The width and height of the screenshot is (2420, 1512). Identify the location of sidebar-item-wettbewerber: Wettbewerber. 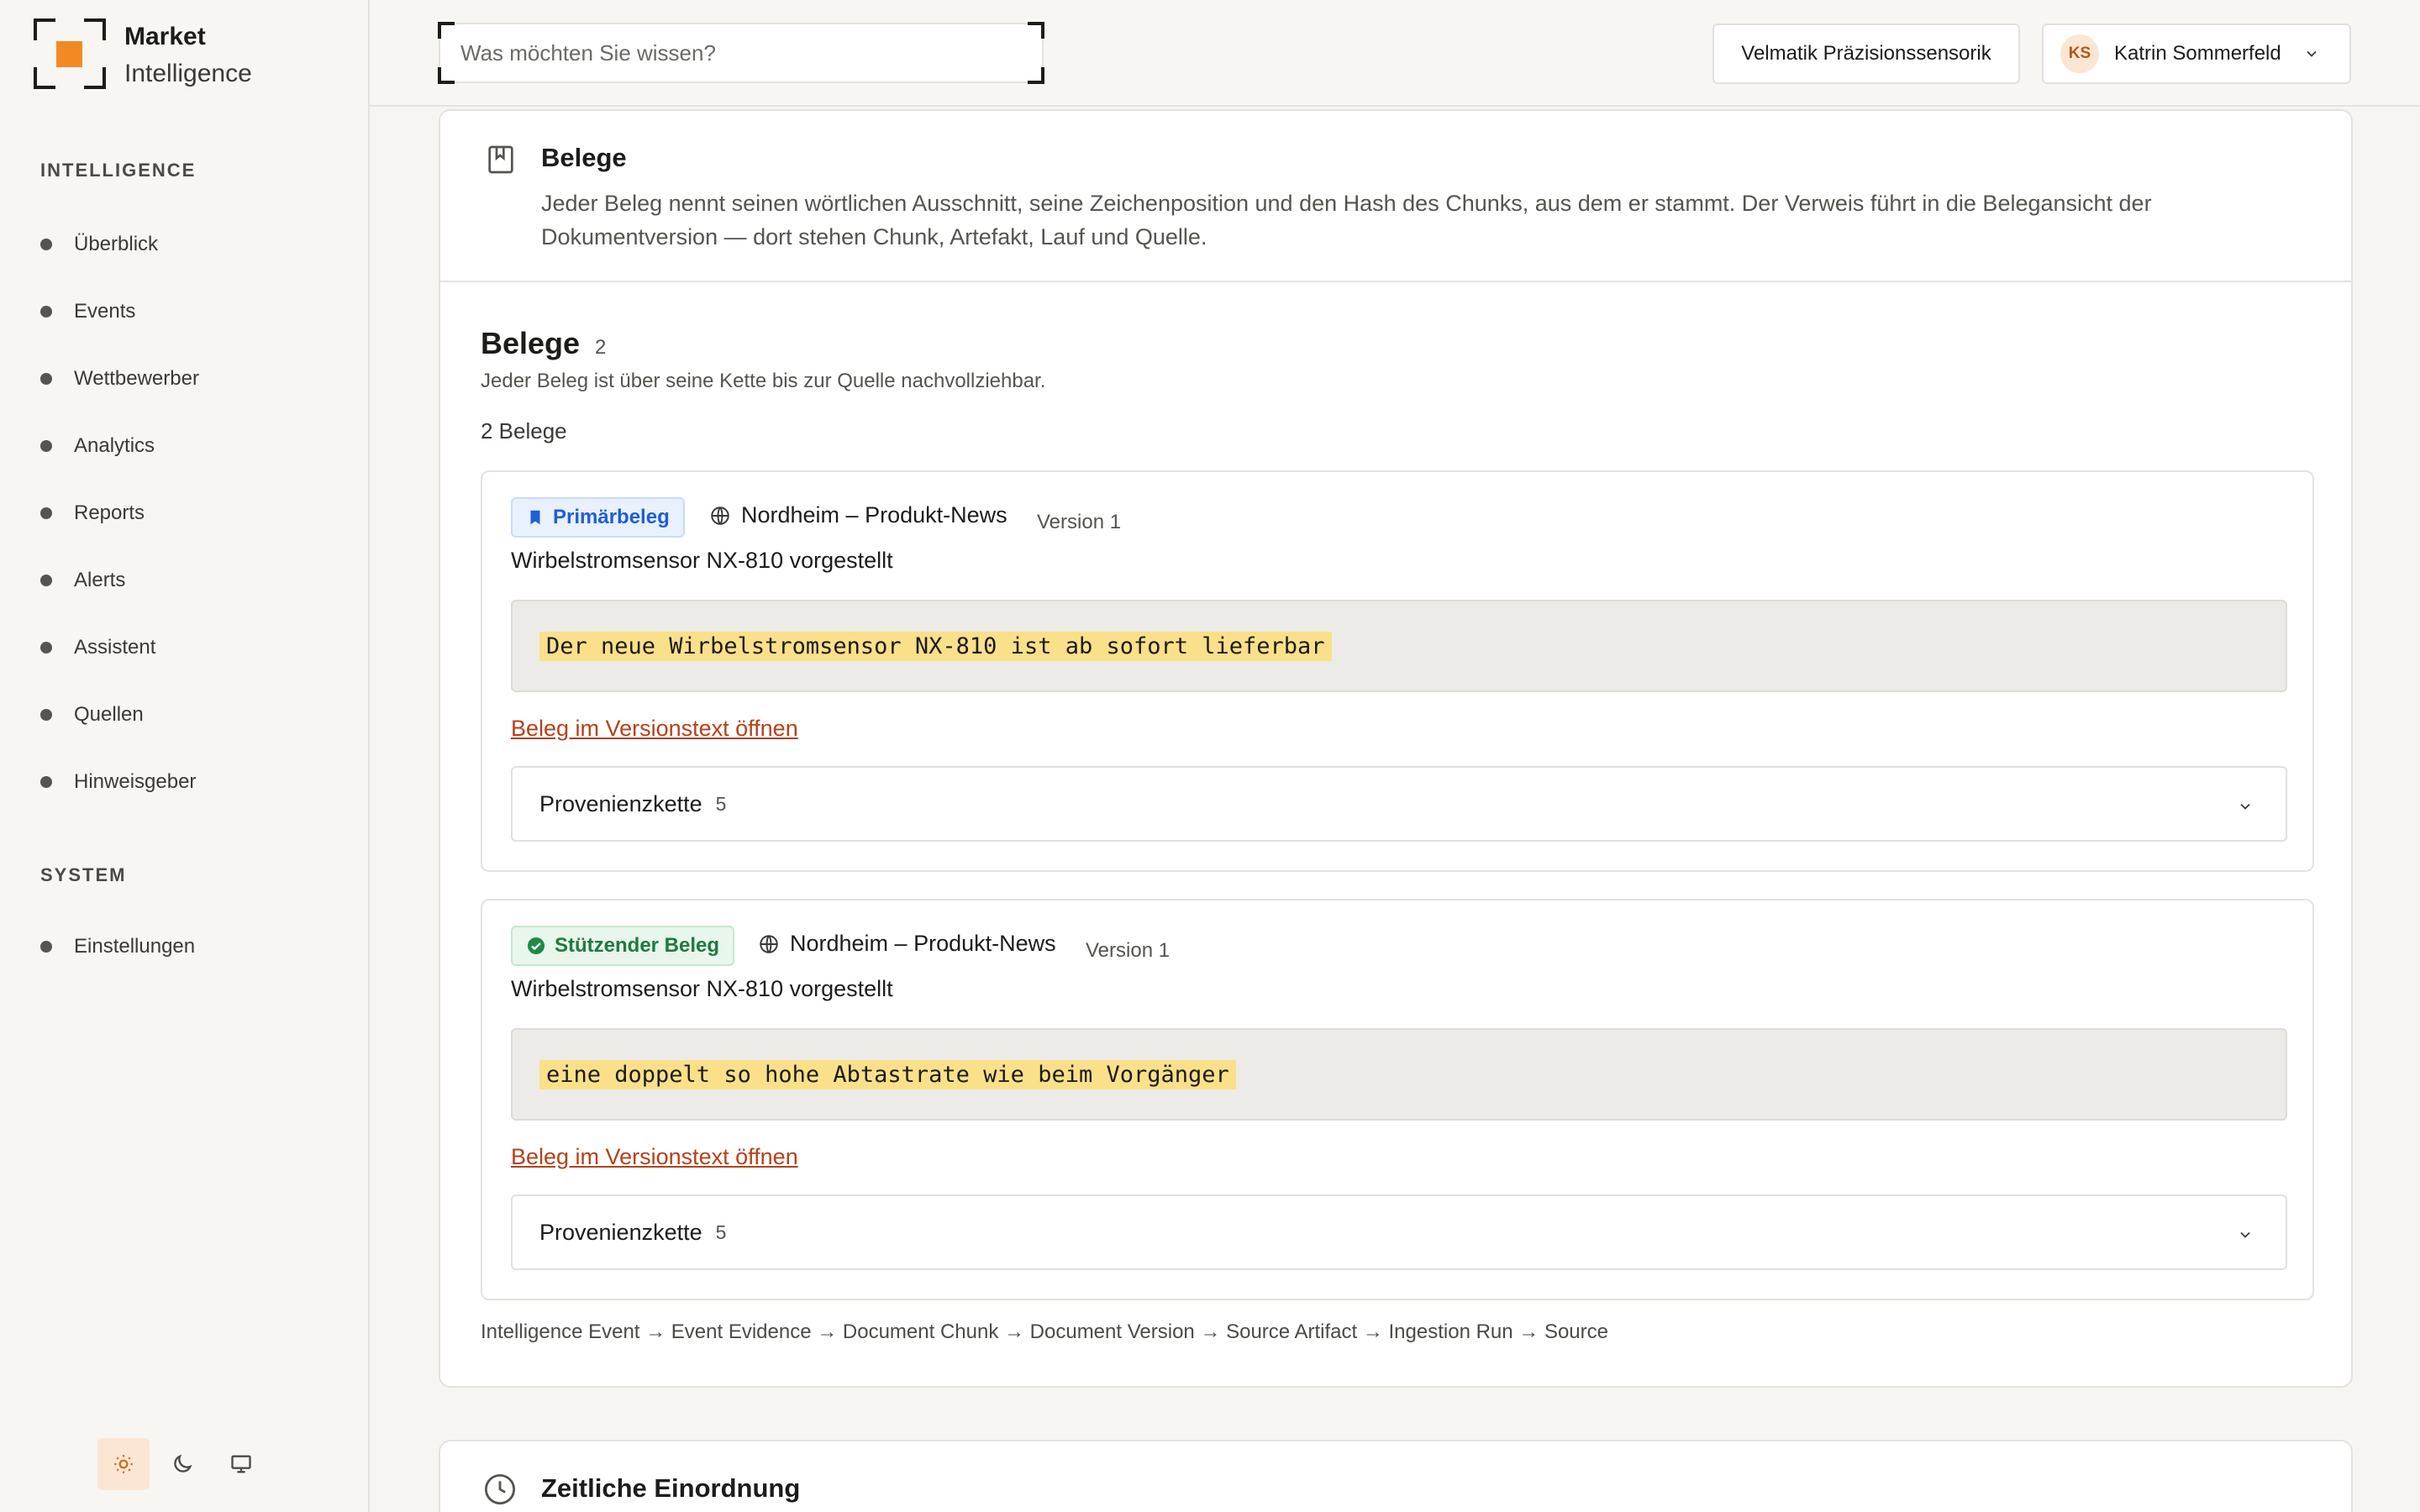
(120, 379).